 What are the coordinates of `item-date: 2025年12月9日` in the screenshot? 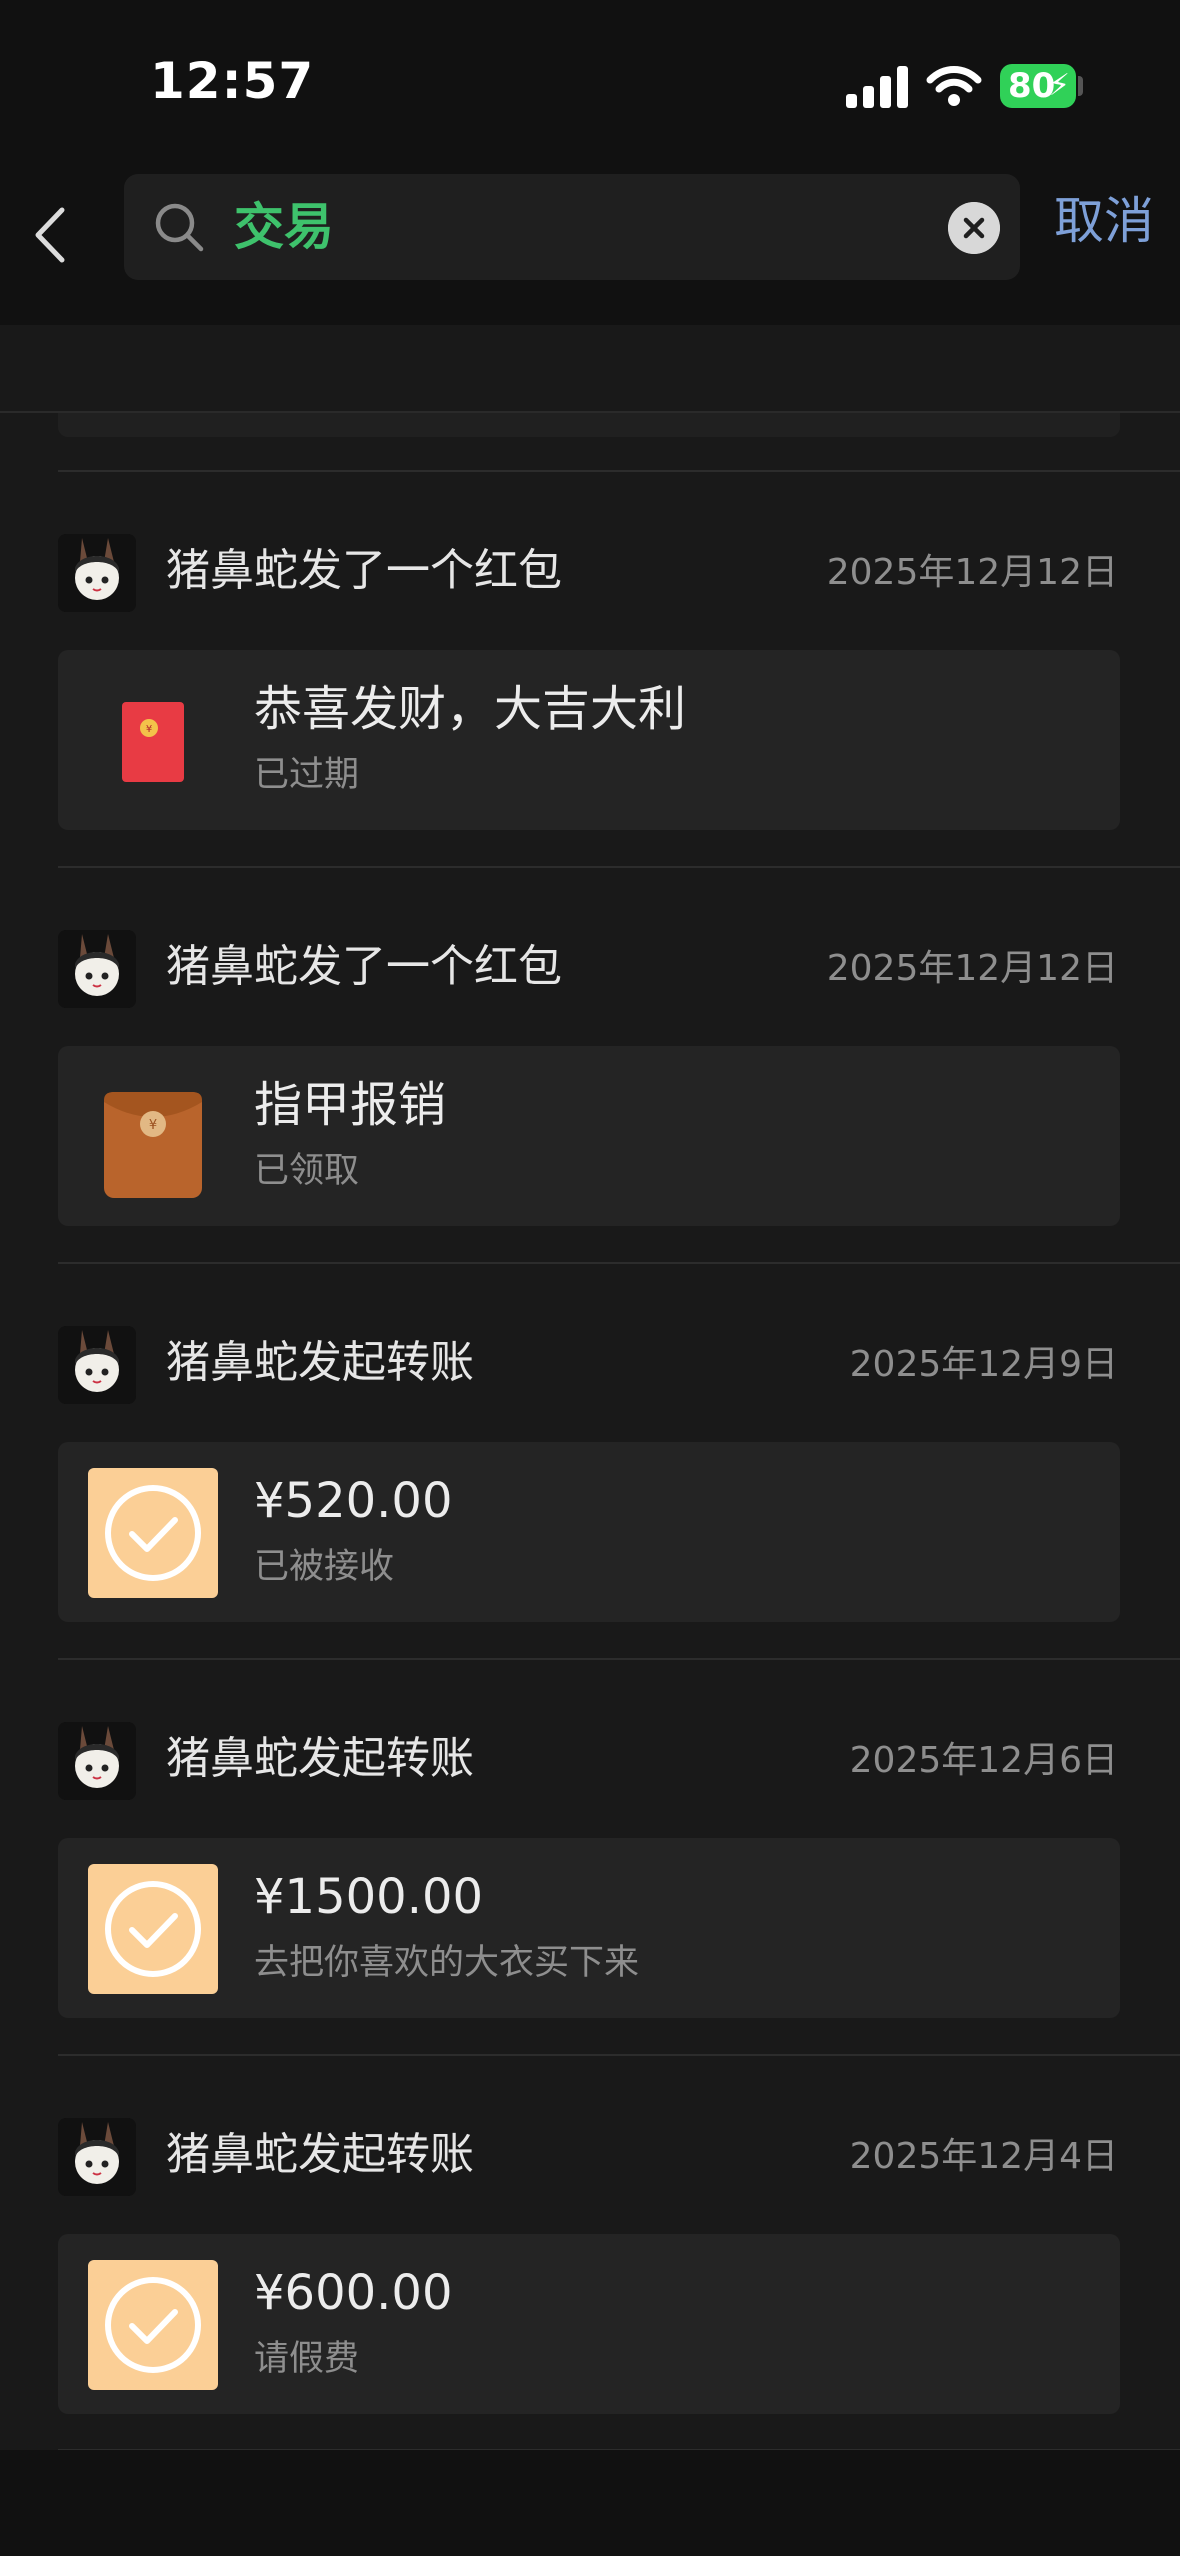 It's located at (983, 1364).